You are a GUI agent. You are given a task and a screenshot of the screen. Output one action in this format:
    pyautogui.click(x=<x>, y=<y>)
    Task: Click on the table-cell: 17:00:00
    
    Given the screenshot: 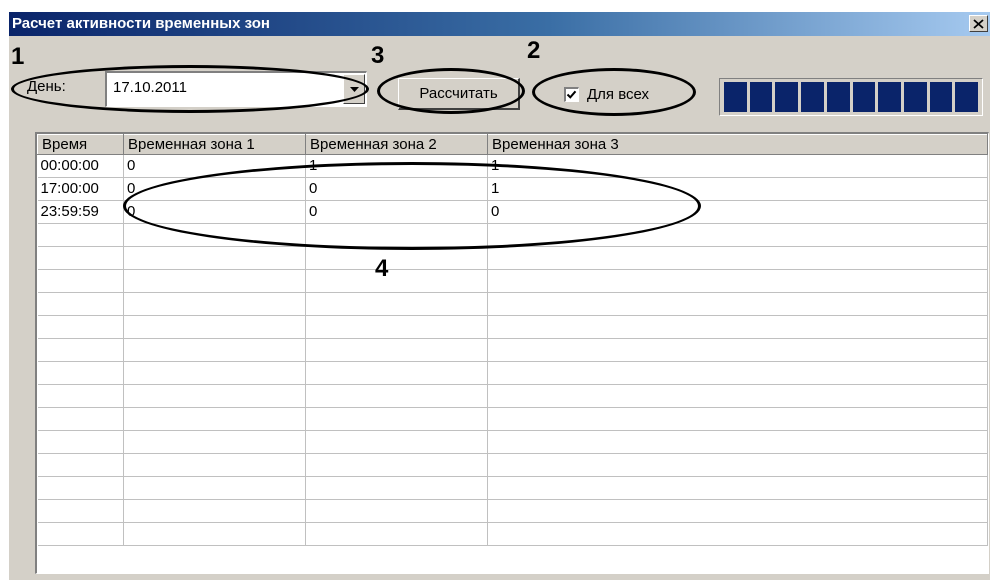 What is the action you would take?
    pyautogui.click(x=80, y=189)
    